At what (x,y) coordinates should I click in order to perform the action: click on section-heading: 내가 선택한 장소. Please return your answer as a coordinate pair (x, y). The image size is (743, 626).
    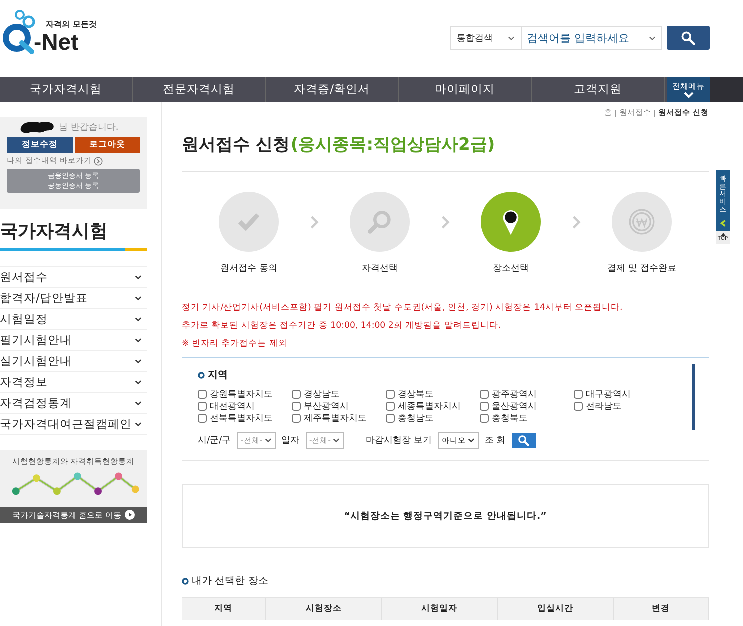
    Looking at the image, I should click on (230, 581).